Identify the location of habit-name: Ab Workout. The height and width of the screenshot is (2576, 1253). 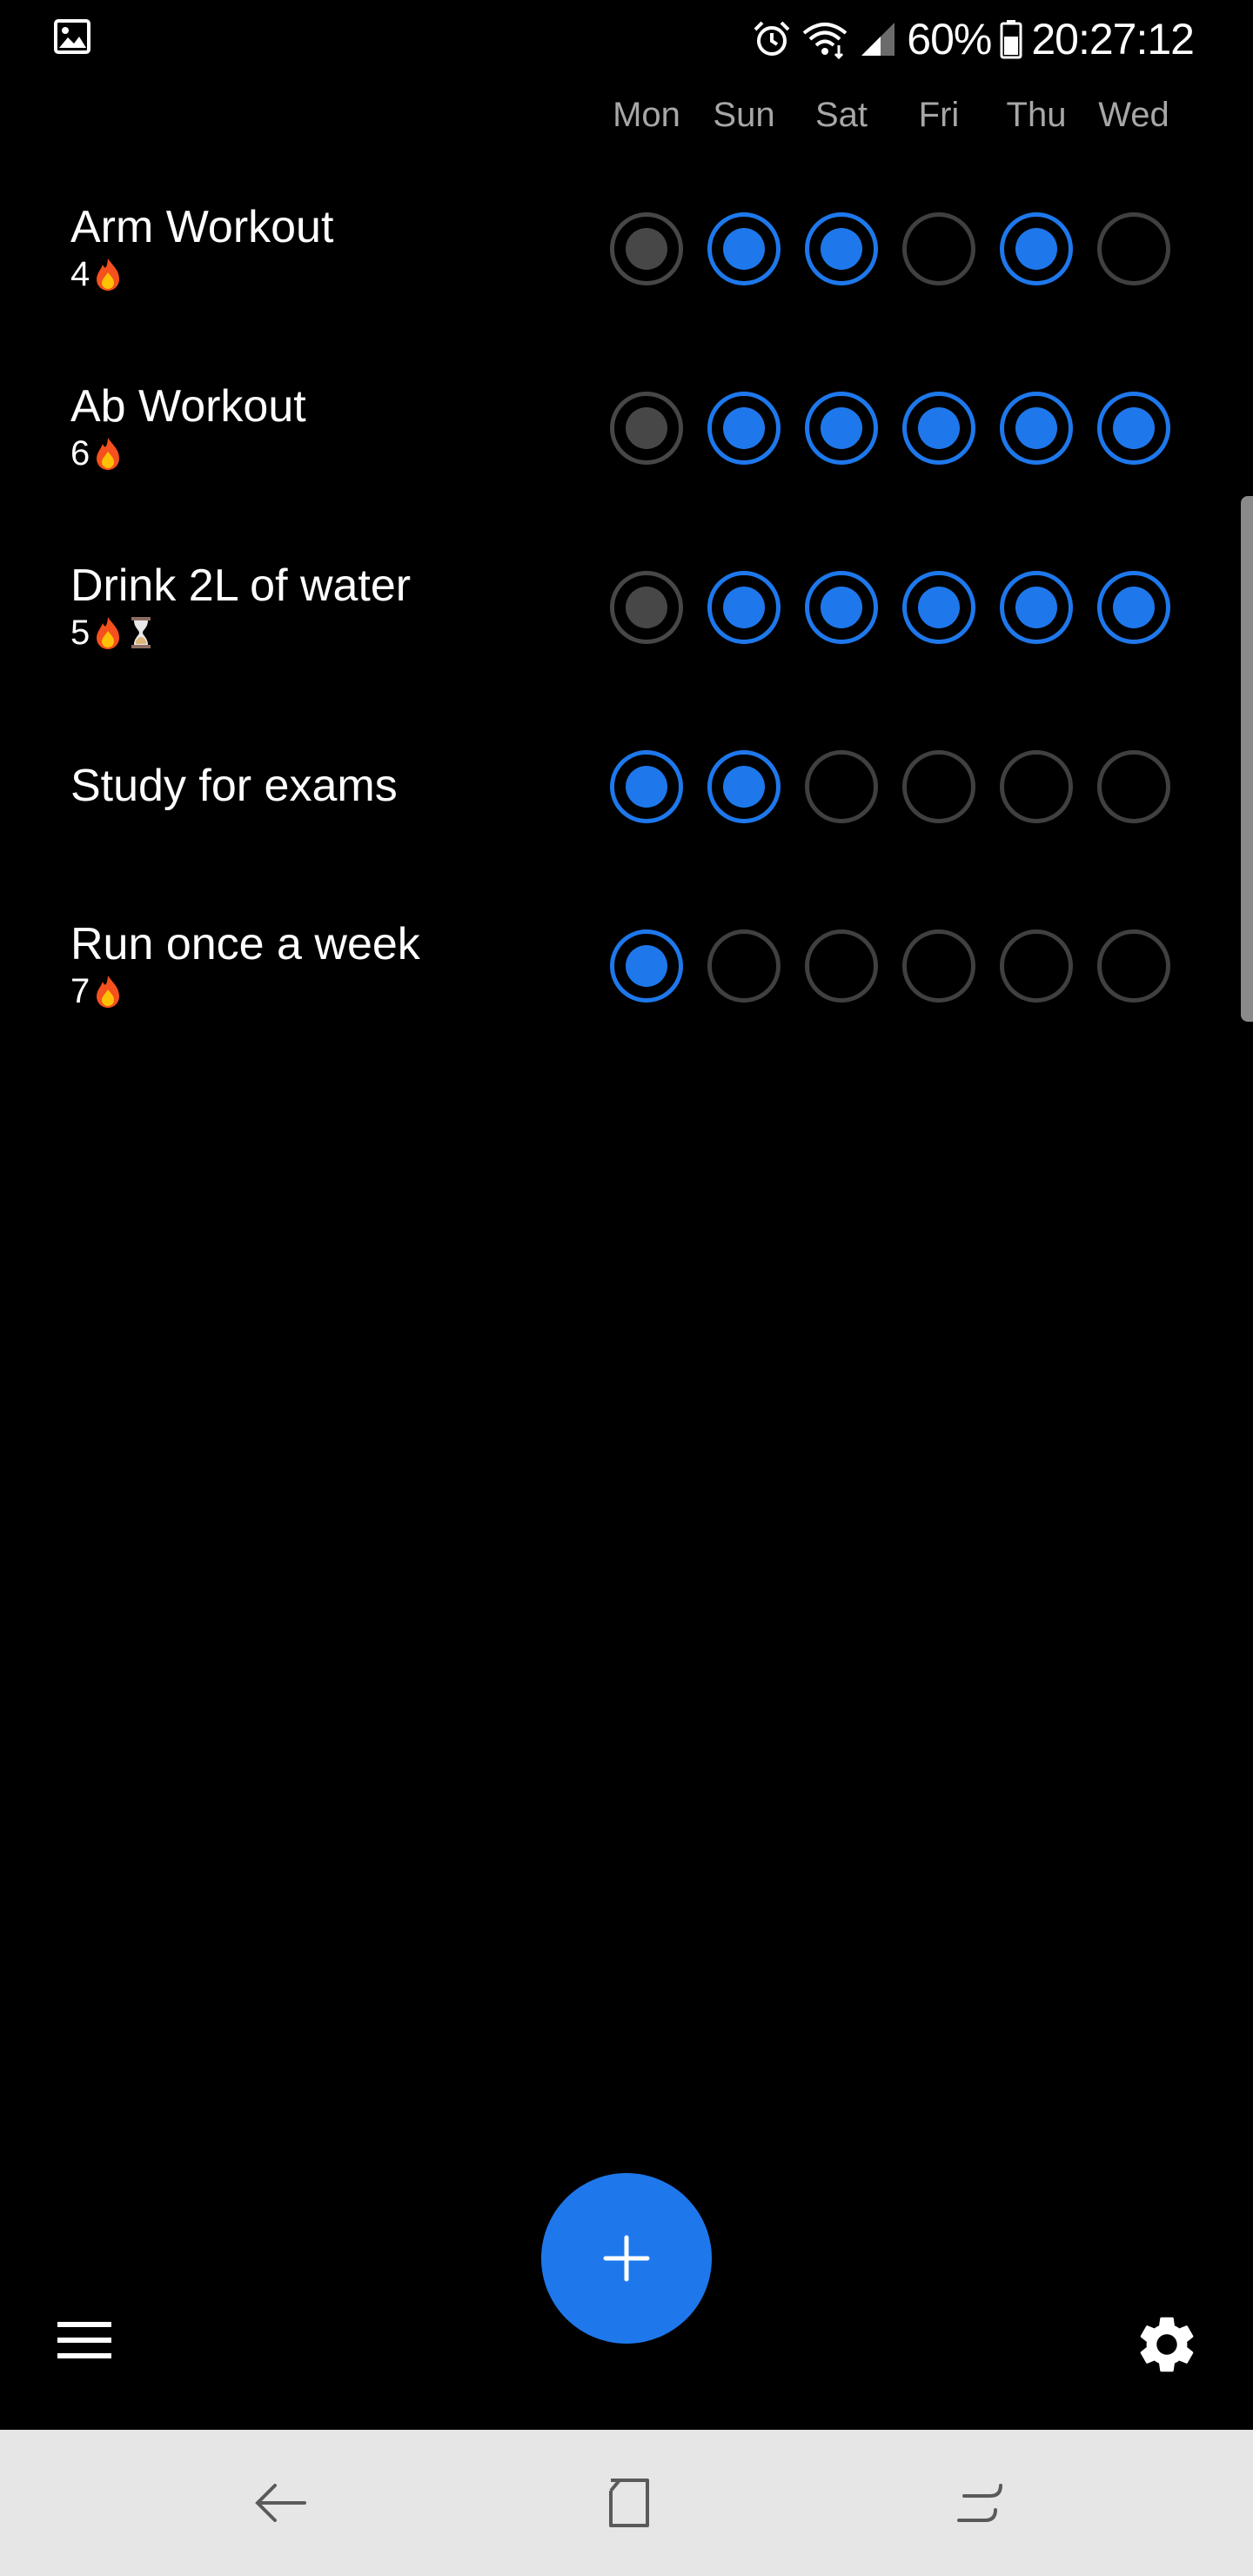
(188, 407).